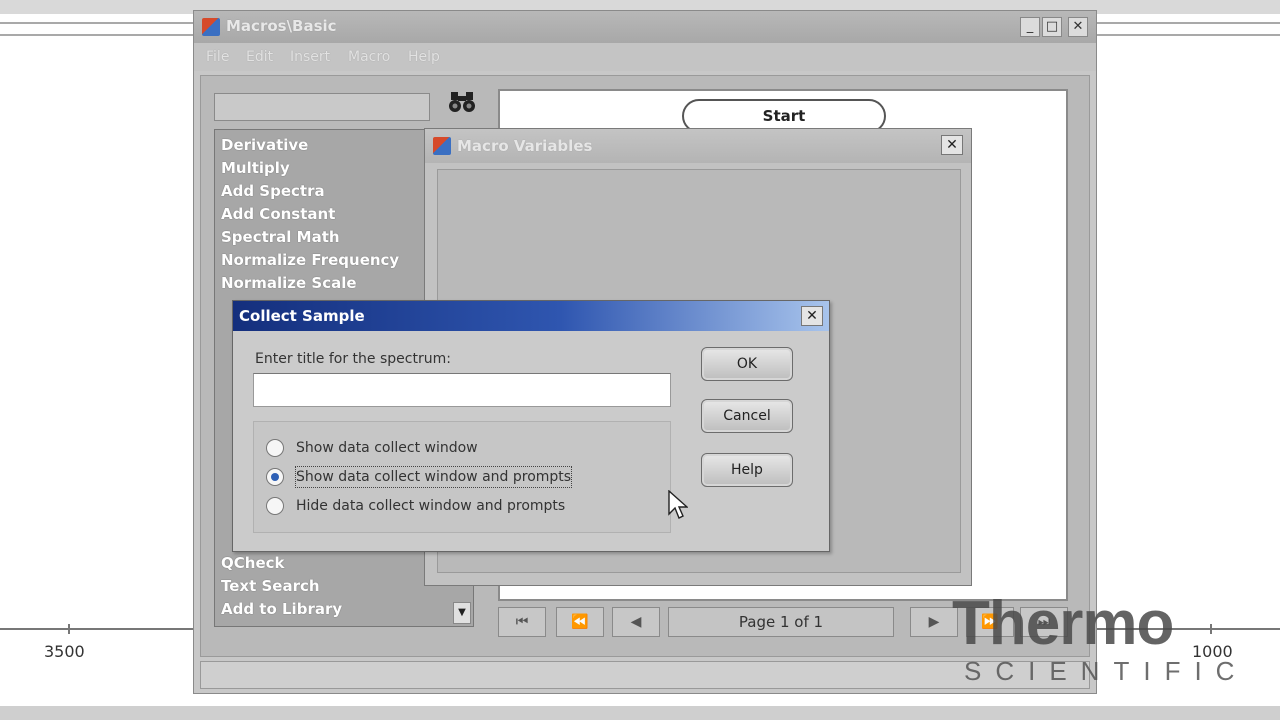 The width and height of the screenshot is (1280, 720). What do you see at coordinates (678, 504) in the screenshot?
I see `mouse-cursor-icon` at bounding box center [678, 504].